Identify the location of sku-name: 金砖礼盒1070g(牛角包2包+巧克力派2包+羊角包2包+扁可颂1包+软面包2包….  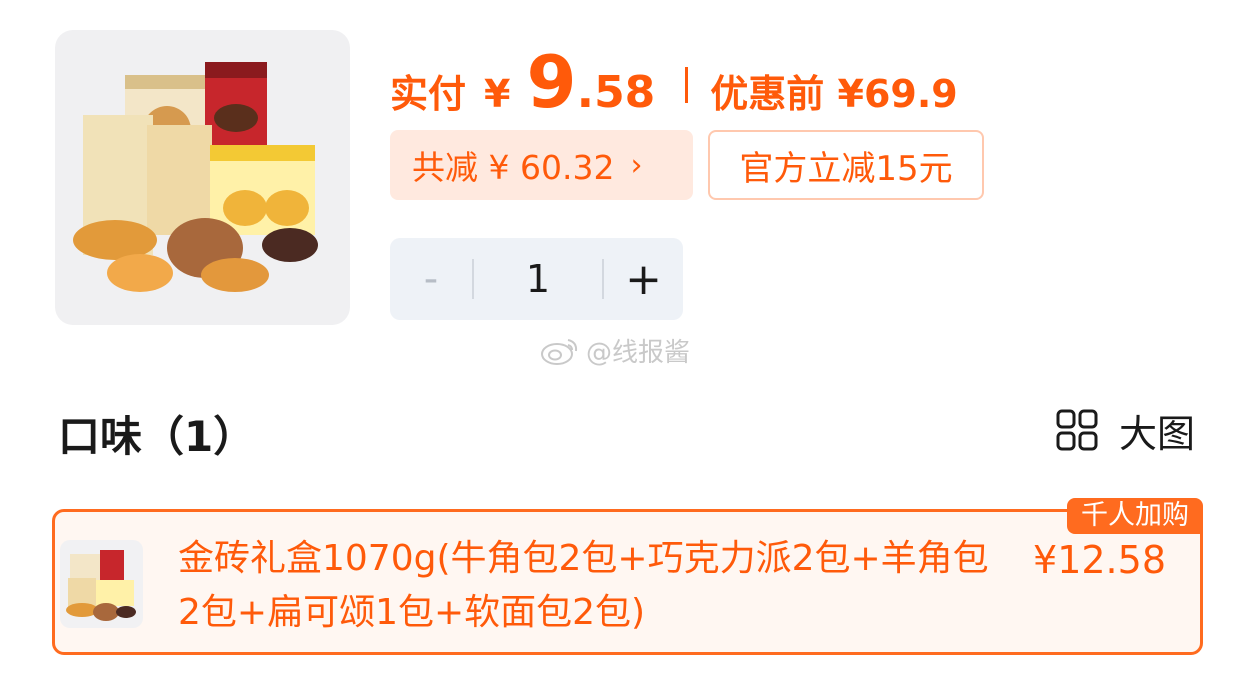
(583, 585).